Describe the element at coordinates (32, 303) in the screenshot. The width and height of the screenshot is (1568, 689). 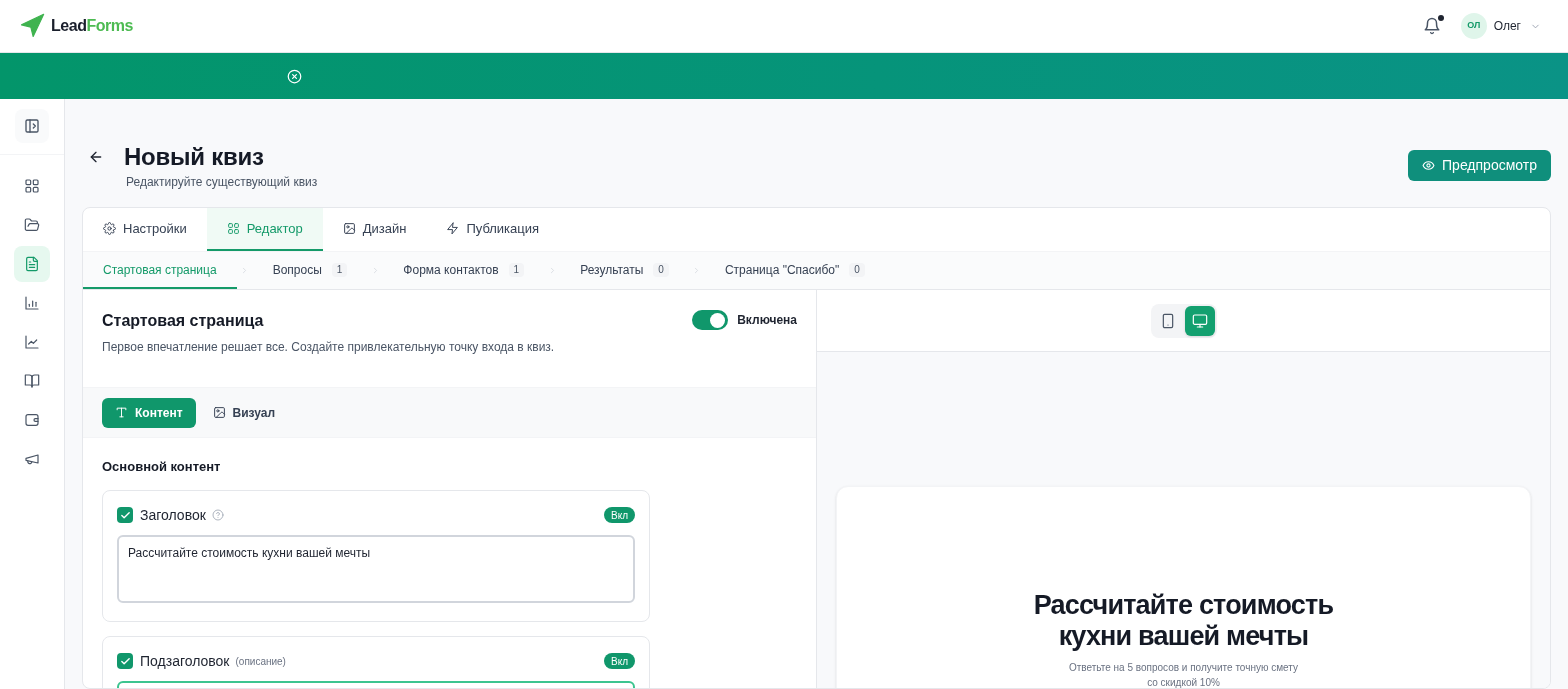
I see `bar-chart-icon` at that location.